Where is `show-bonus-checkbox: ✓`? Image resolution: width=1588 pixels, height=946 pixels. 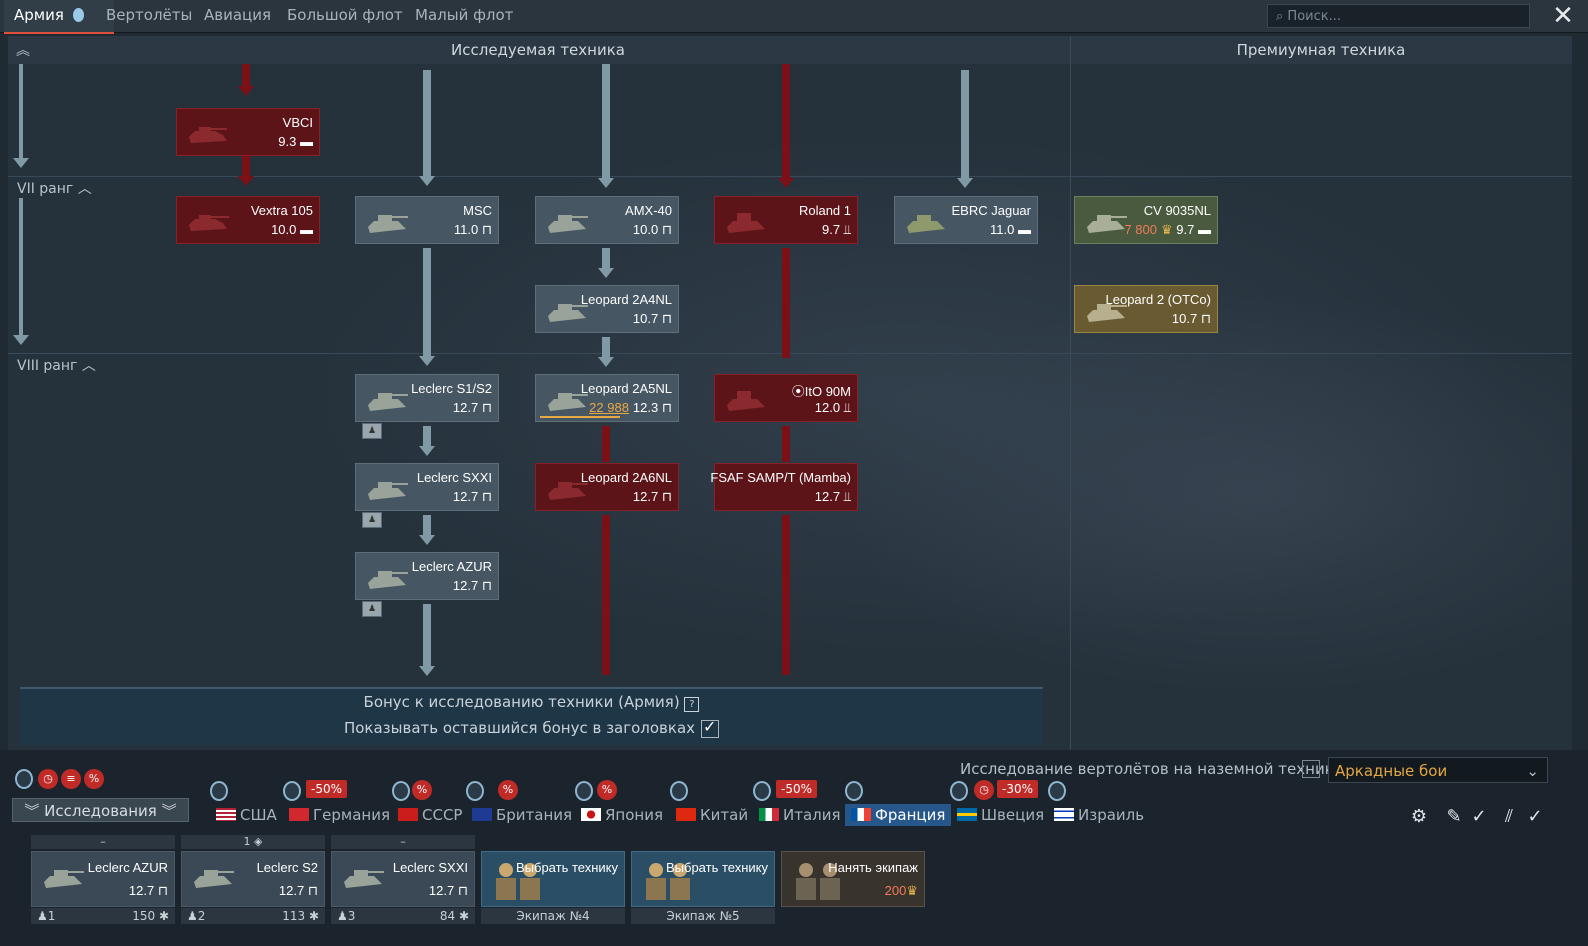 show-bonus-checkbox: ✓ is located at coordinates (710, 727).